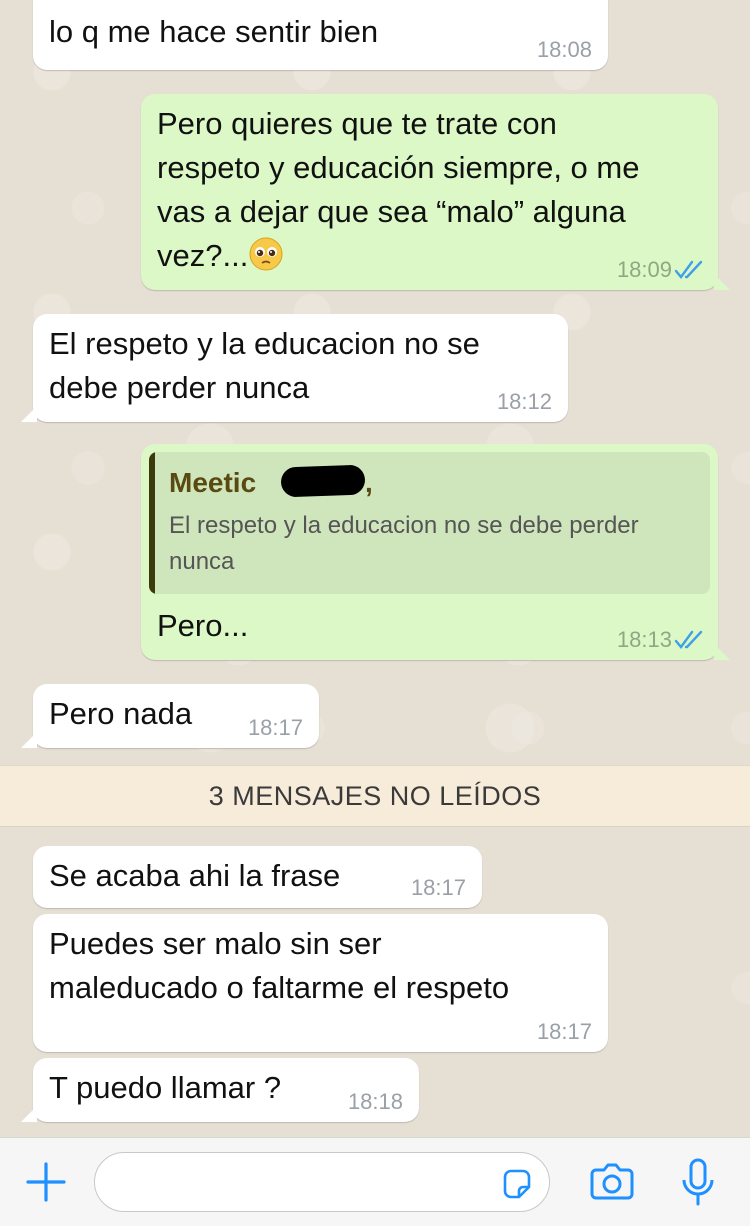 The image size is (750, 1226). I want to click on microphone-icon, so click(698, 1182).